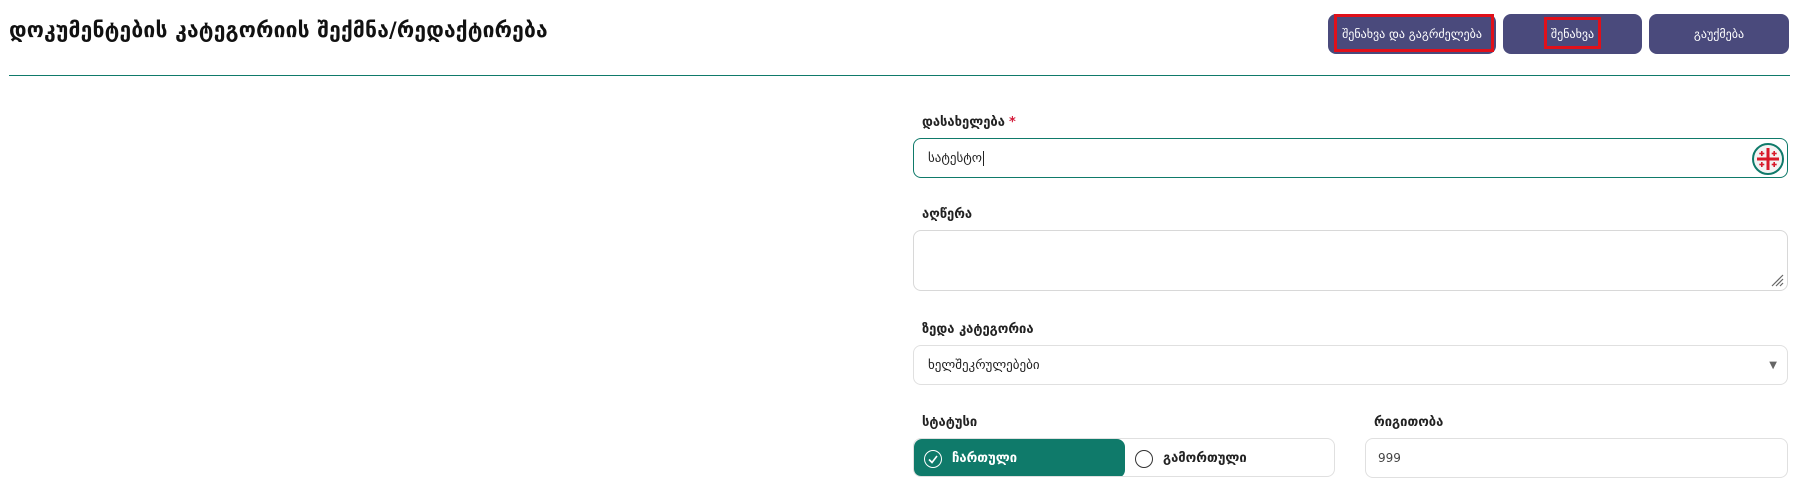  Describe the element at coordinates (1350, 365) in the screenshot. I see `parent-category-select: ხელშეკრულებები ▼` at that location.